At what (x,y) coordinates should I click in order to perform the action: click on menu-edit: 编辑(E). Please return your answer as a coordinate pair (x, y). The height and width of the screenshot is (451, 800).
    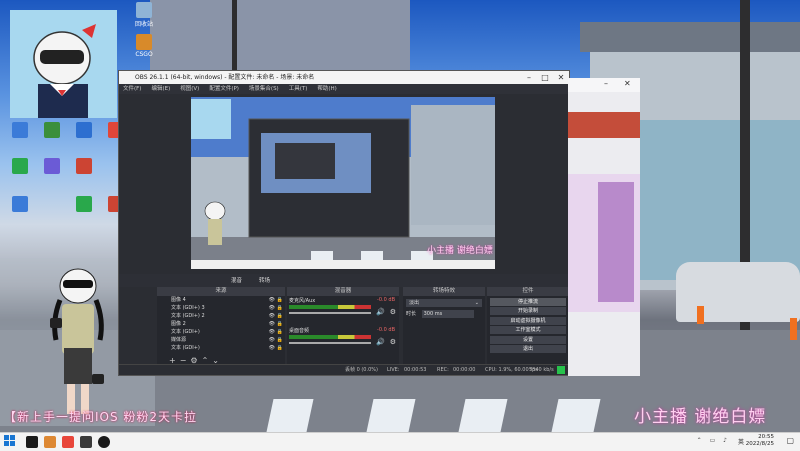
    Looking at the image, I should click on (160, 89).